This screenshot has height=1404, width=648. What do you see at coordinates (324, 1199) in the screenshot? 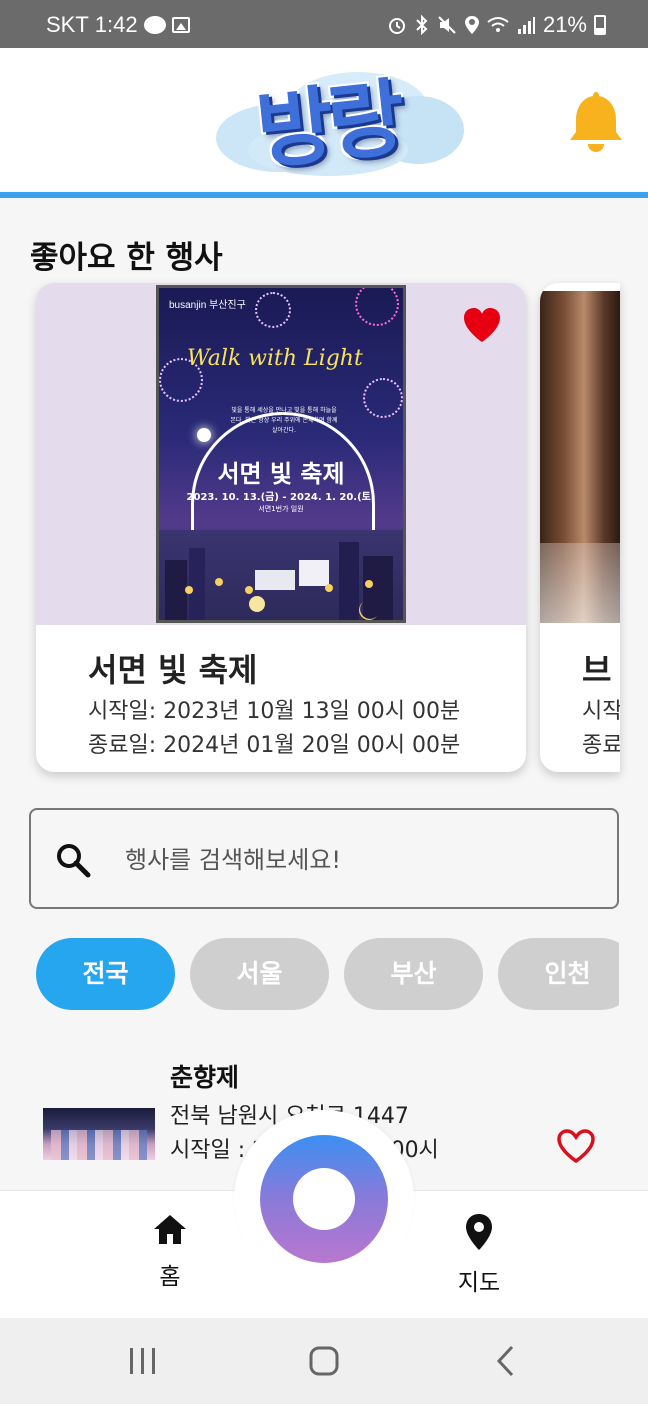
I see `center-action-button` at bounding box center [324, 1199].